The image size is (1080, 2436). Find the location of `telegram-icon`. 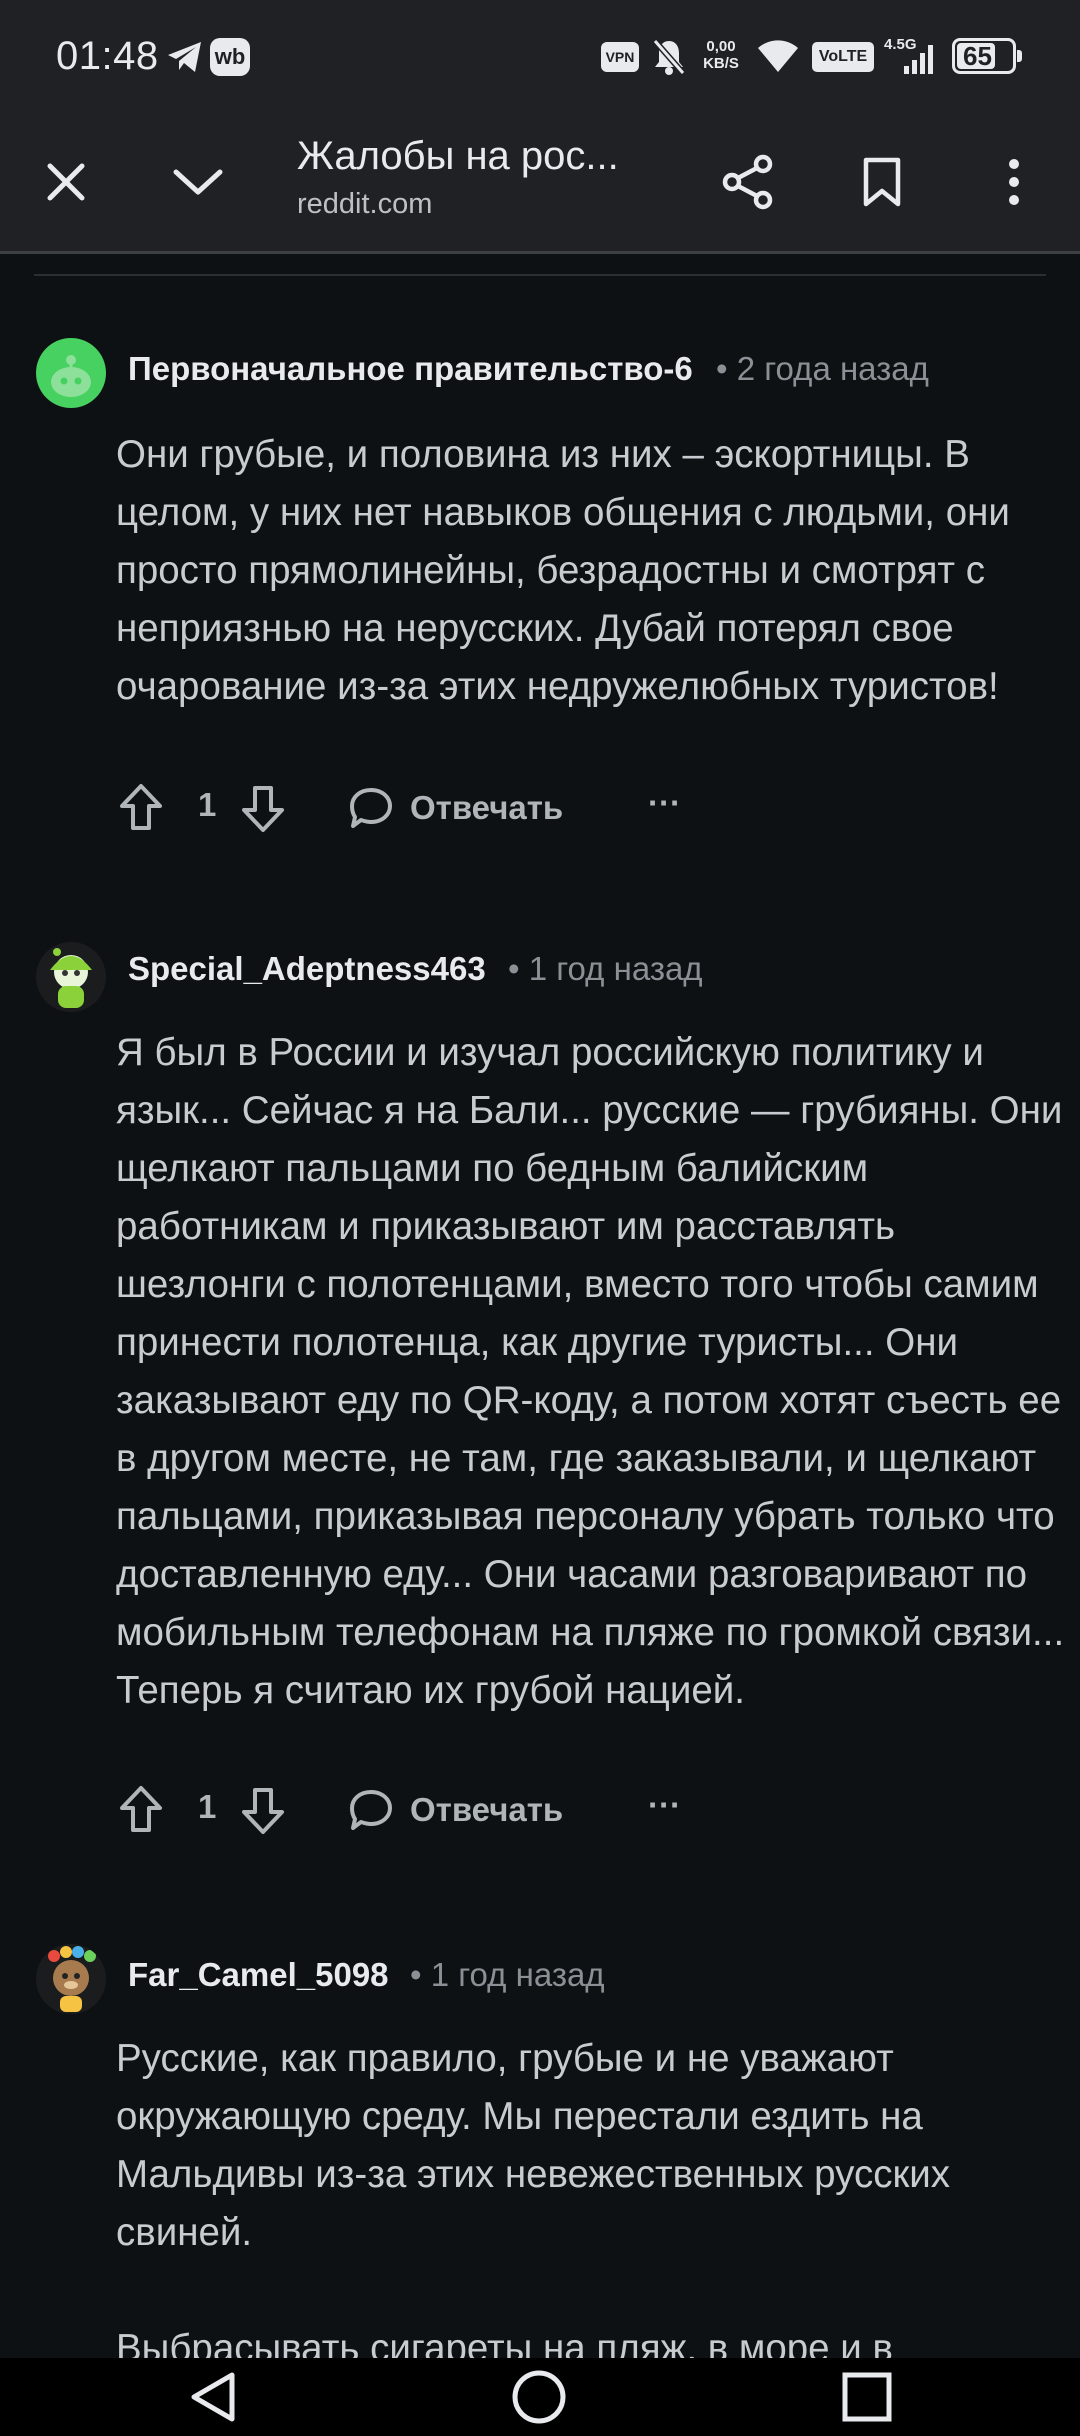

telegram-icon is located at coordinates (185, 59).